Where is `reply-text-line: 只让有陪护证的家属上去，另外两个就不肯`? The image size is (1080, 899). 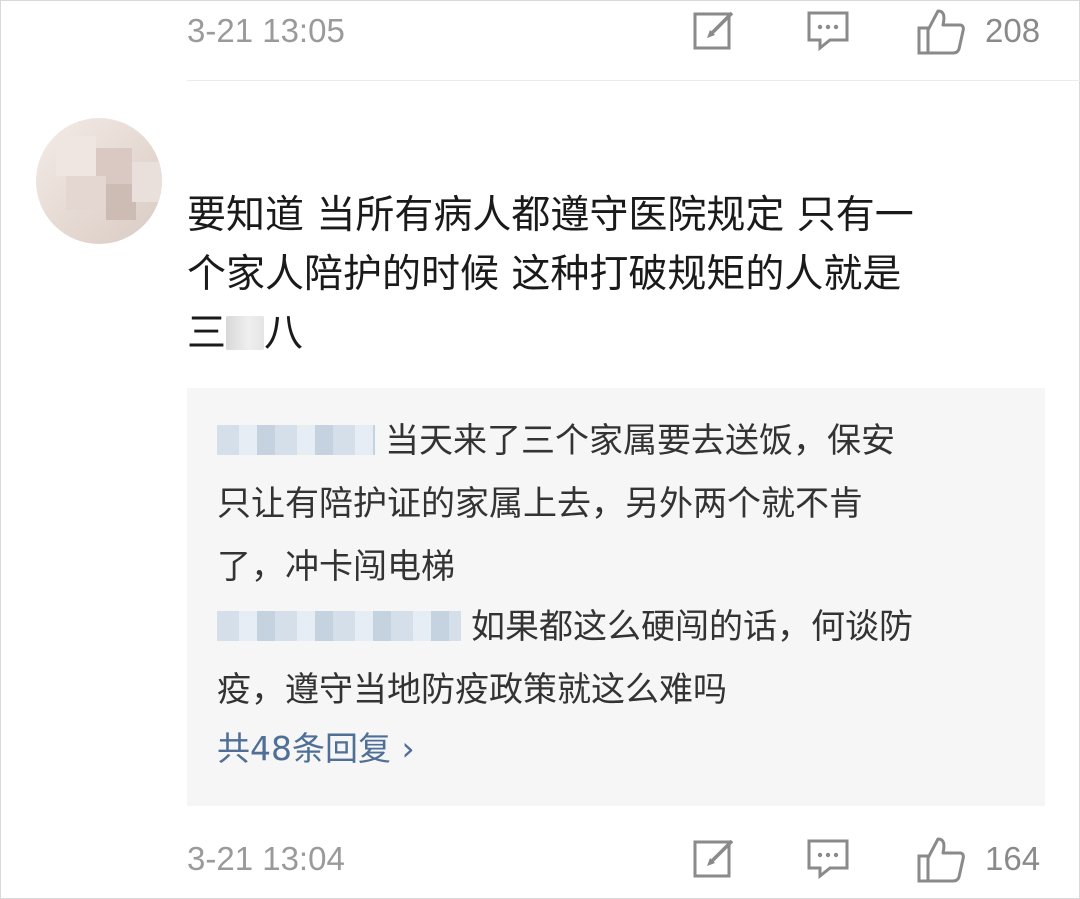 reply-text-line: 只让有陪护证的家属上去，另外两个就不肯 is located at coordinates (540, 504).